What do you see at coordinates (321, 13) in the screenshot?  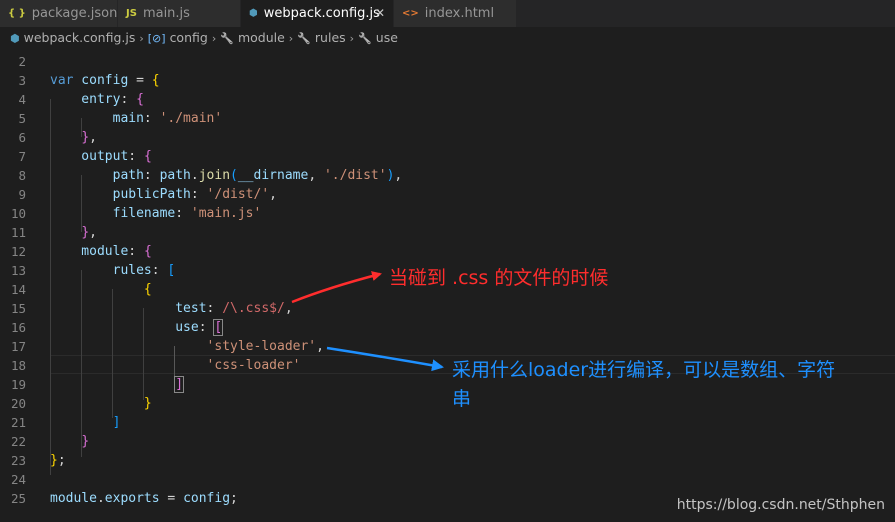 I see `tab-label: webpack.config.js` at bounding box center [321, 13].